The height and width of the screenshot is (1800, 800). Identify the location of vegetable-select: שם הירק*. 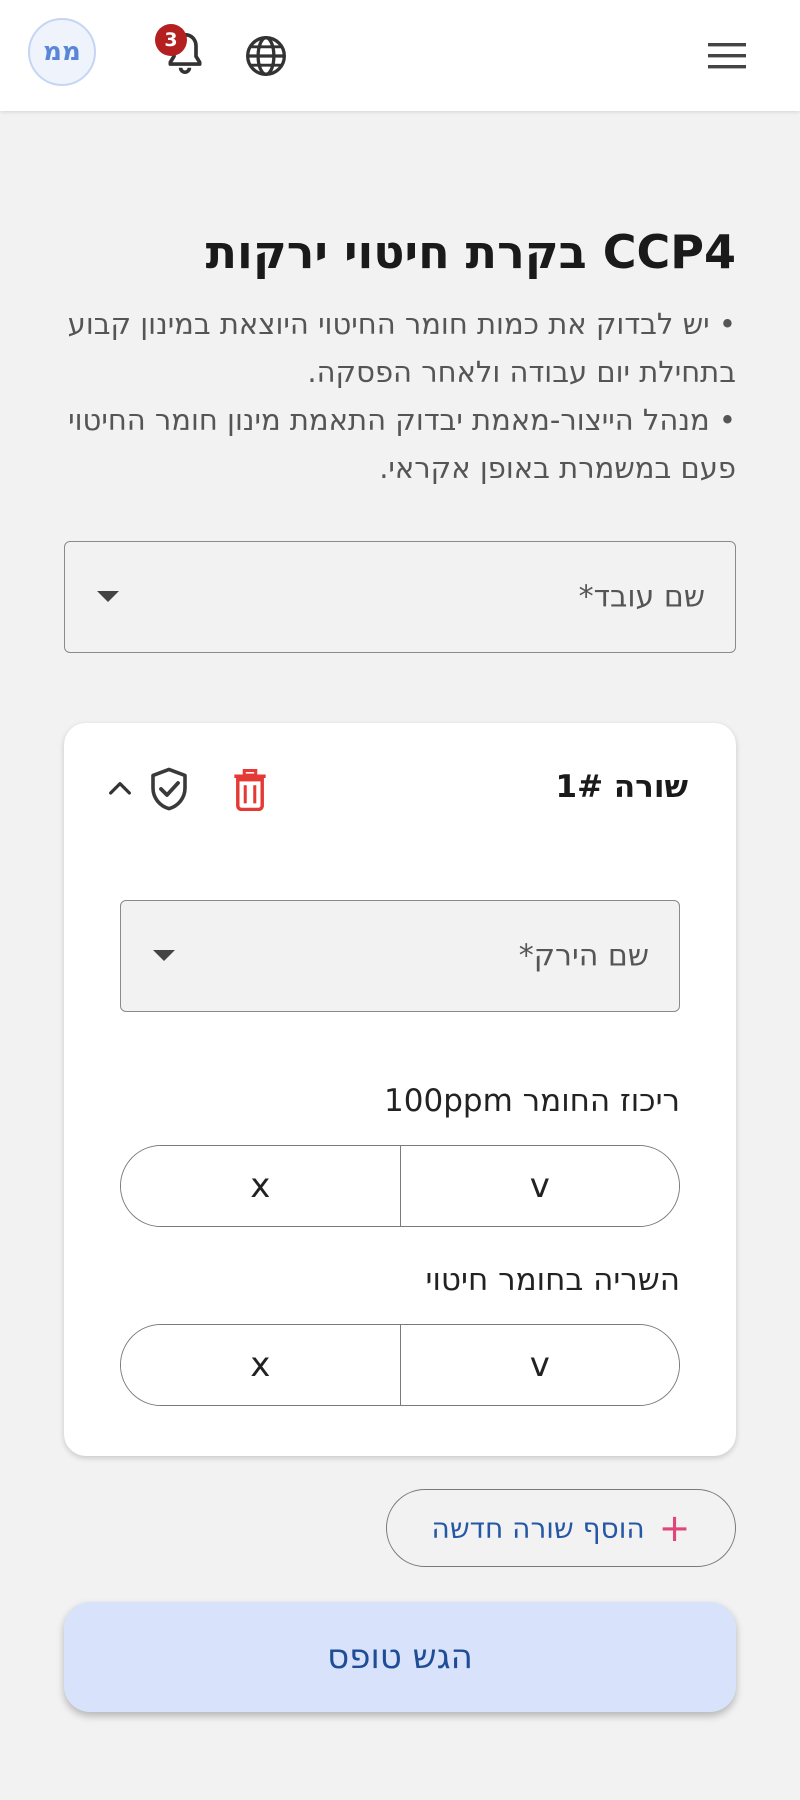
(400, 956).